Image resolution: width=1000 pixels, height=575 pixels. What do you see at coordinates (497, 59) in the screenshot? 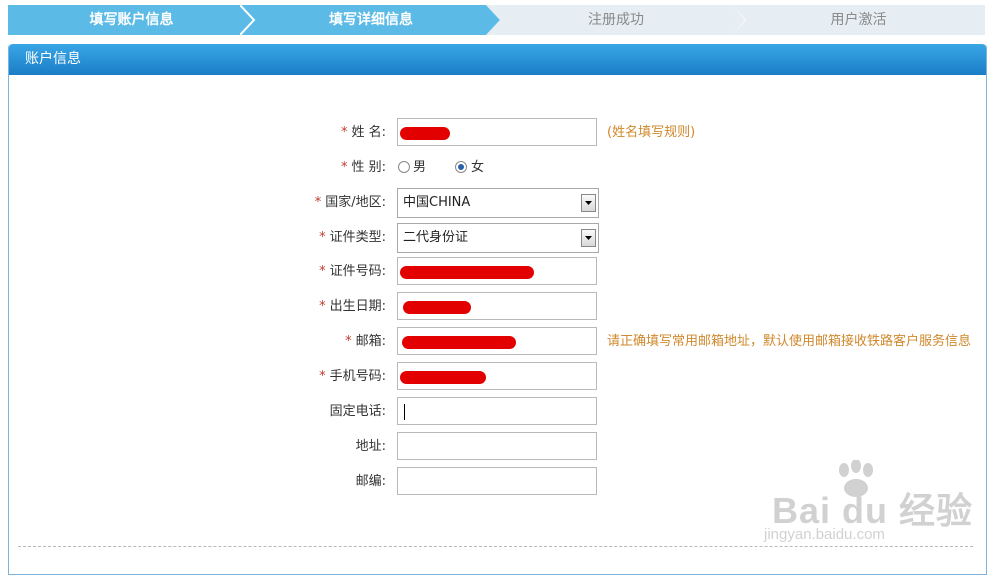
I see `panel-title: 账户信息` at bounding box center [497, 59].